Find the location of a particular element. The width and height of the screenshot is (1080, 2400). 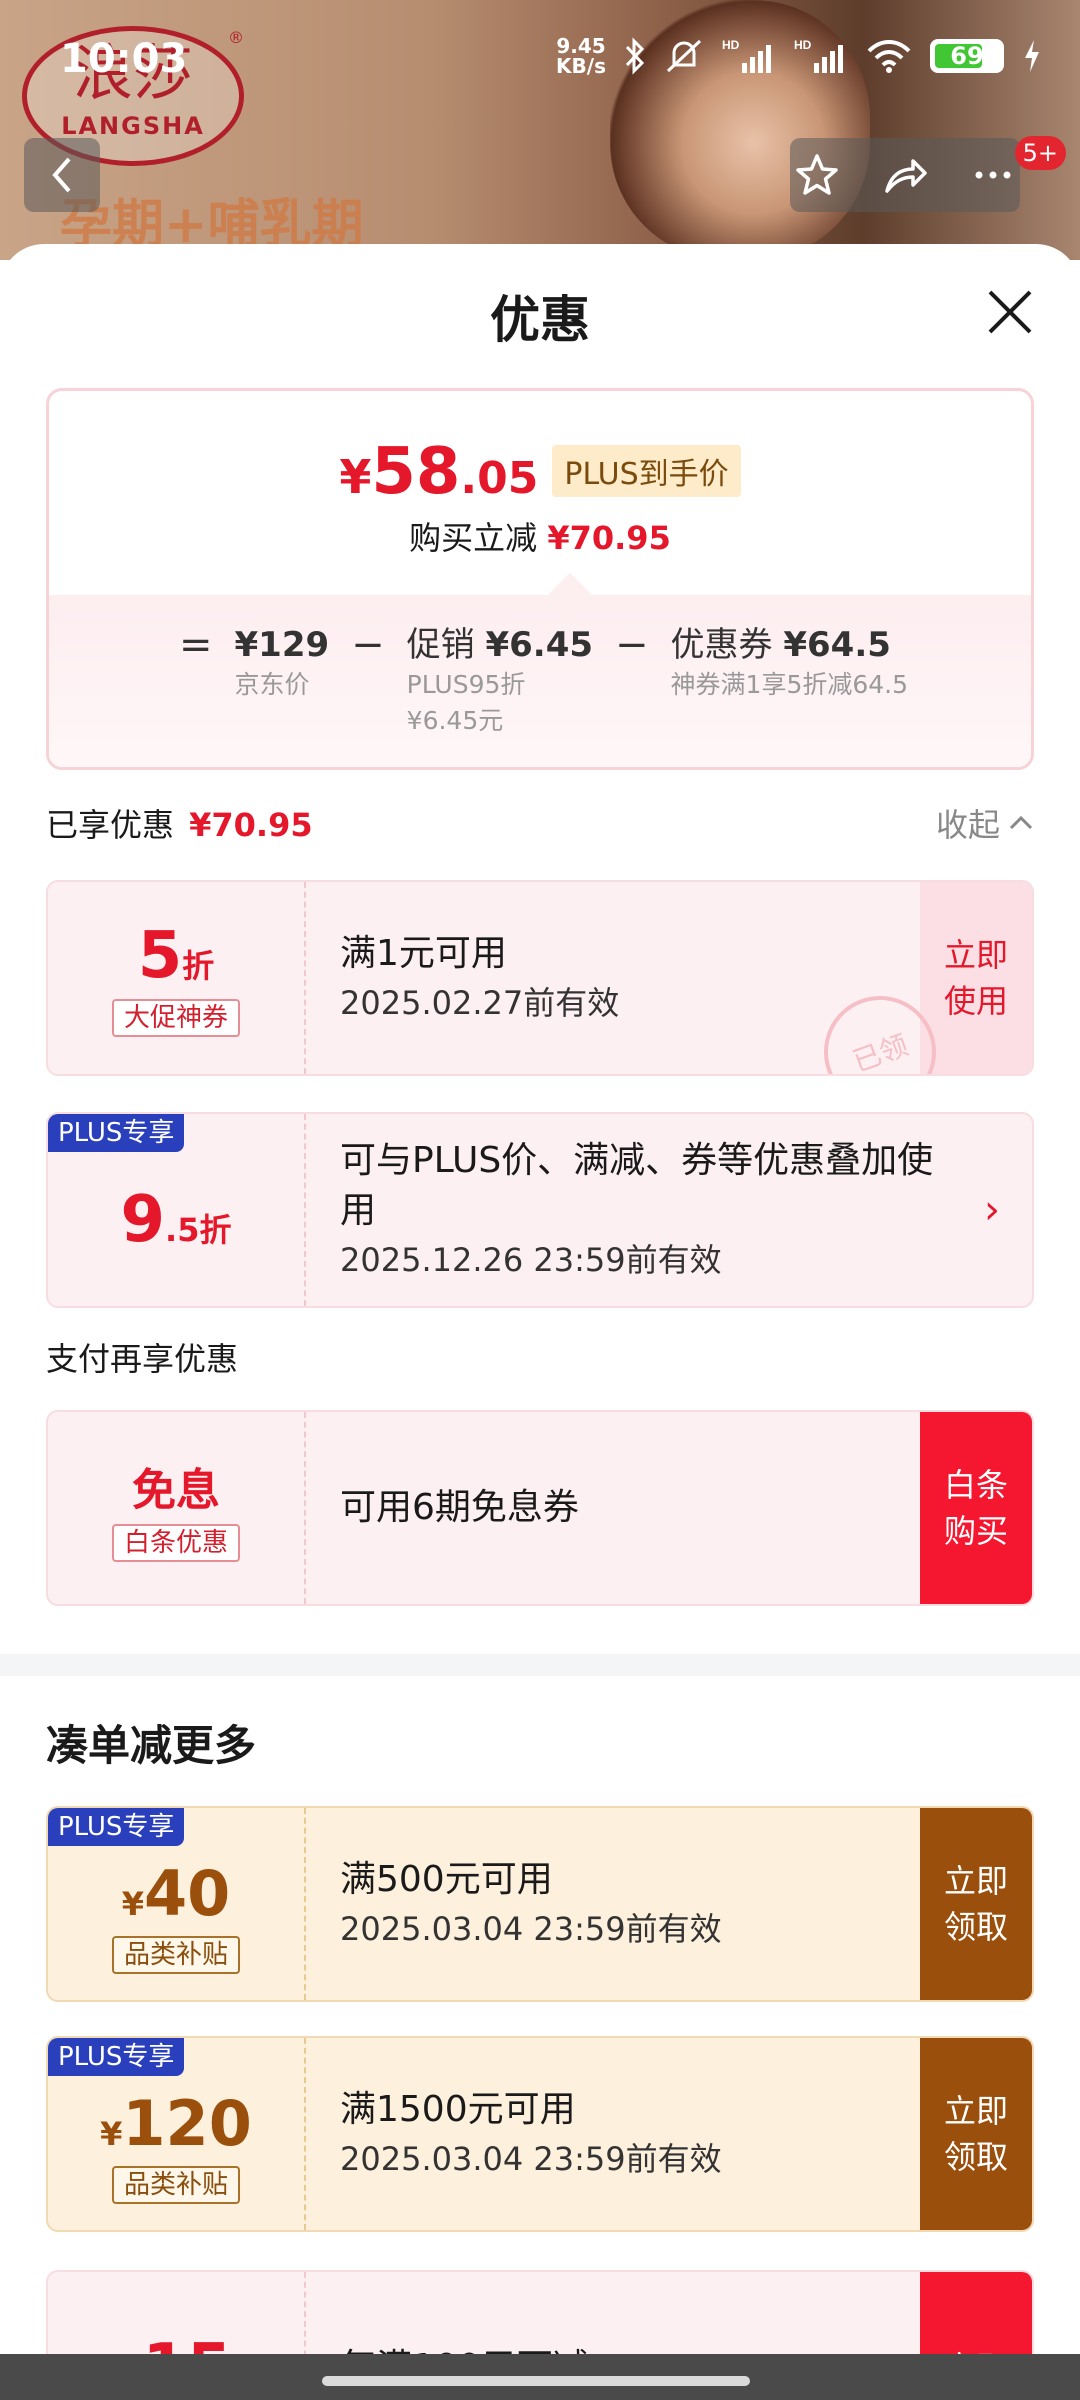

top-actions is located at coordinates (905, 175).